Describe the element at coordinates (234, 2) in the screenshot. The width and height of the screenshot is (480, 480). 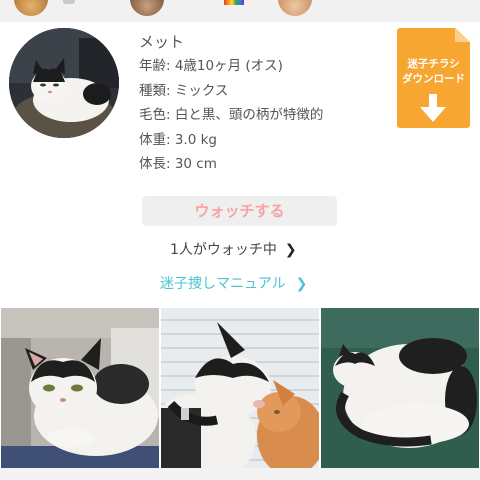
I see `rainbow-flag-icon` at that location.